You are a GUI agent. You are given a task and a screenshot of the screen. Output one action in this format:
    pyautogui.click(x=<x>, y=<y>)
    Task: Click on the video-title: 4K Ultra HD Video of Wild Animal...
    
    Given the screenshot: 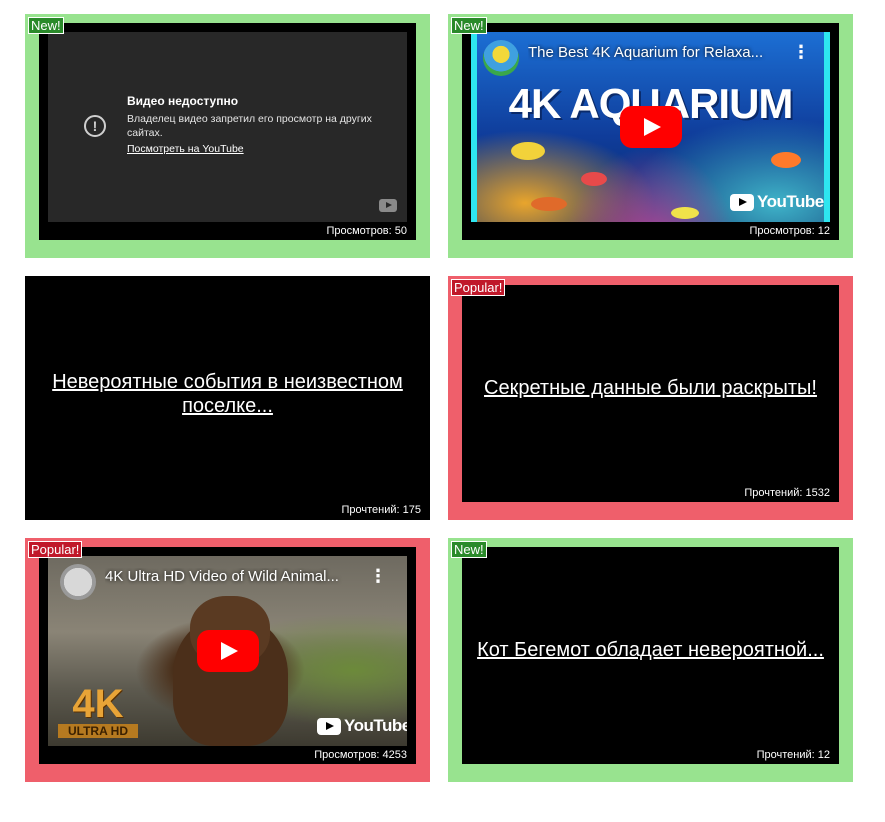 What is the action you would take?
    pyautogui.click(x=236, y=576)
    